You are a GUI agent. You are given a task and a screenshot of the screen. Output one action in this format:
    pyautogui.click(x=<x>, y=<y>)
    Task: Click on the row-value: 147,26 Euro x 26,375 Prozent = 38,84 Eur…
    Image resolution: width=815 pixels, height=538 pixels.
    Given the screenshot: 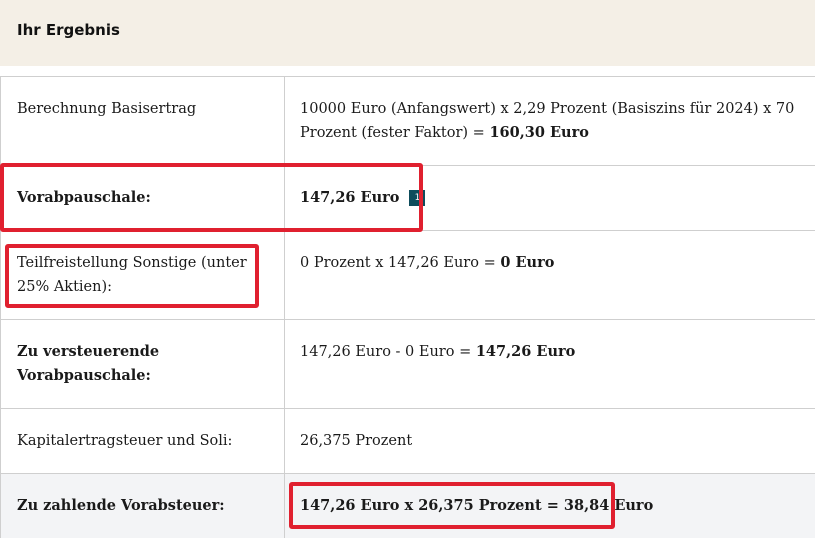 What is the action you would take?
    pyautogui.click(x=549, y=505)
    